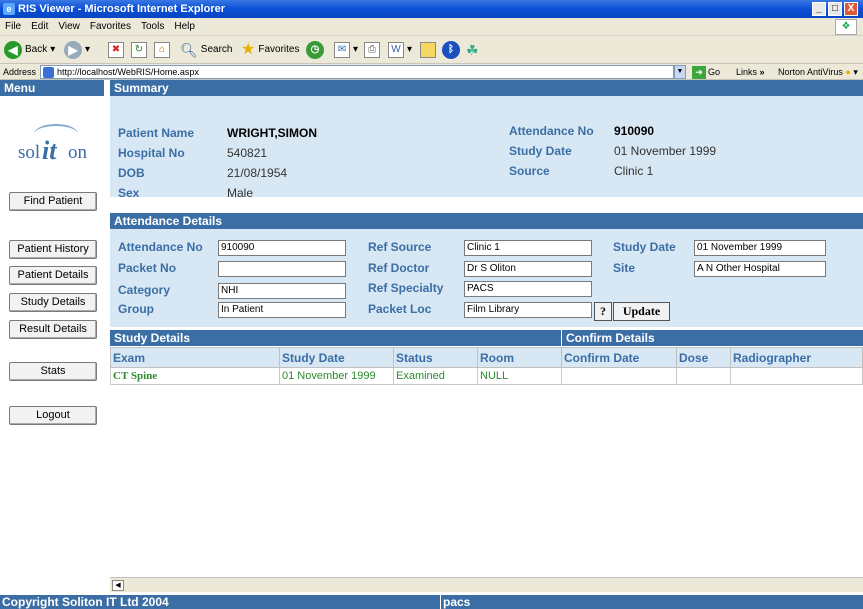  I want to click on logout-button: Logout, so click(53, 415).